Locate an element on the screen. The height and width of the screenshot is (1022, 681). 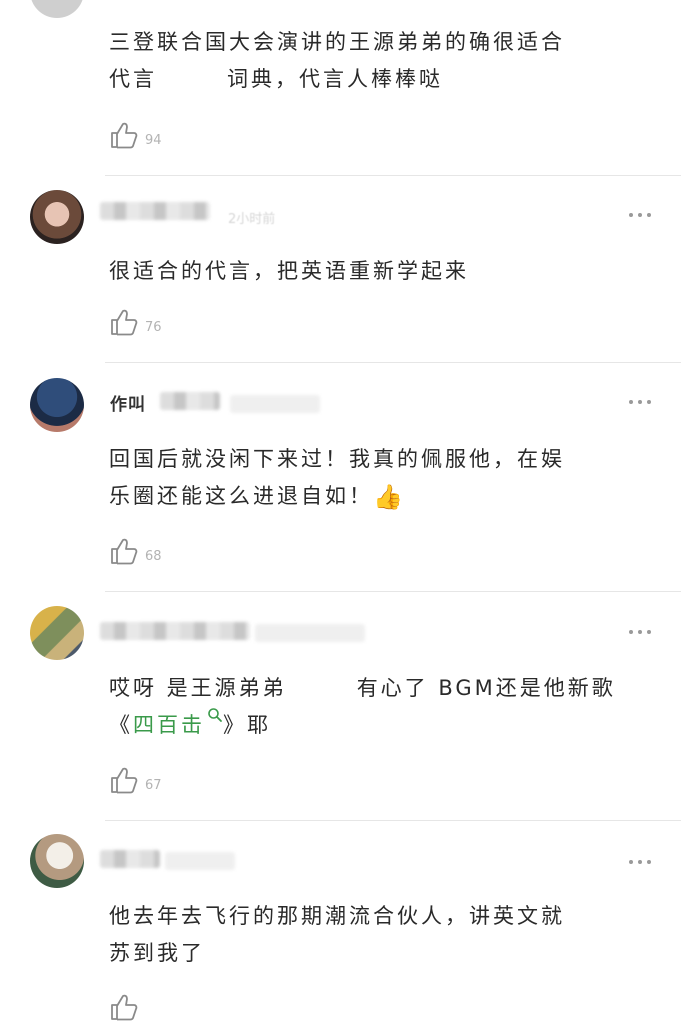
like-button: 76 is located at coordinates (135, 322).